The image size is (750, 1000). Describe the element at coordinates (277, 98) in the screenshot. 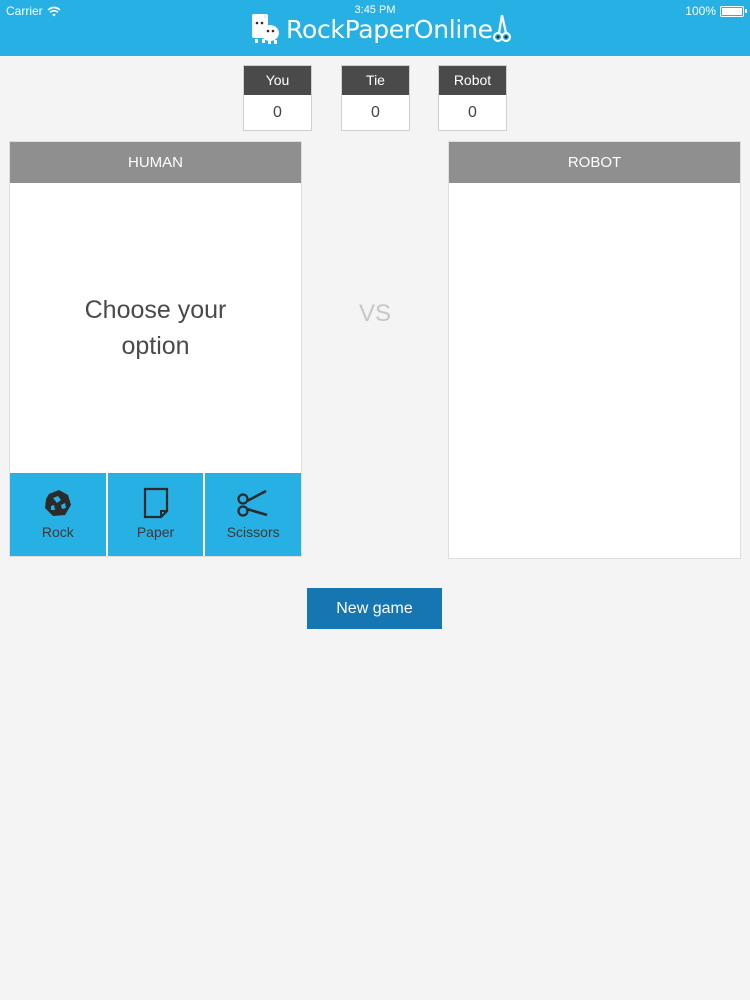

I see `score-you: You 0` at that location.